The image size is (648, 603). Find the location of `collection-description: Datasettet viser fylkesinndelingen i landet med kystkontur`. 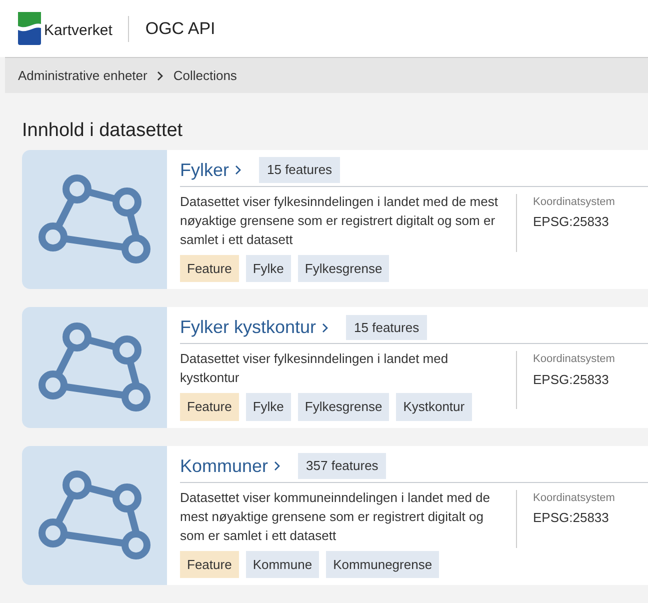

collection-description: Datasettet viser fylkesinndelingen i landet med kystkontur is located at coordinates (315, 368).